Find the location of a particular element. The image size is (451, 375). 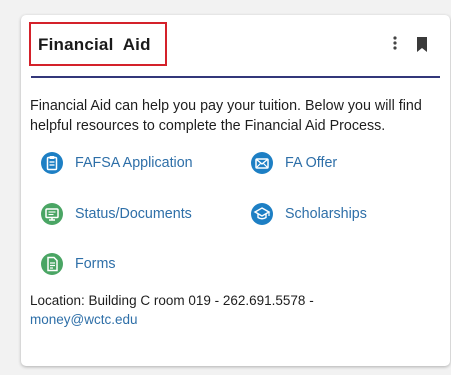

monitor-icon is located at coordinates (52, 214).